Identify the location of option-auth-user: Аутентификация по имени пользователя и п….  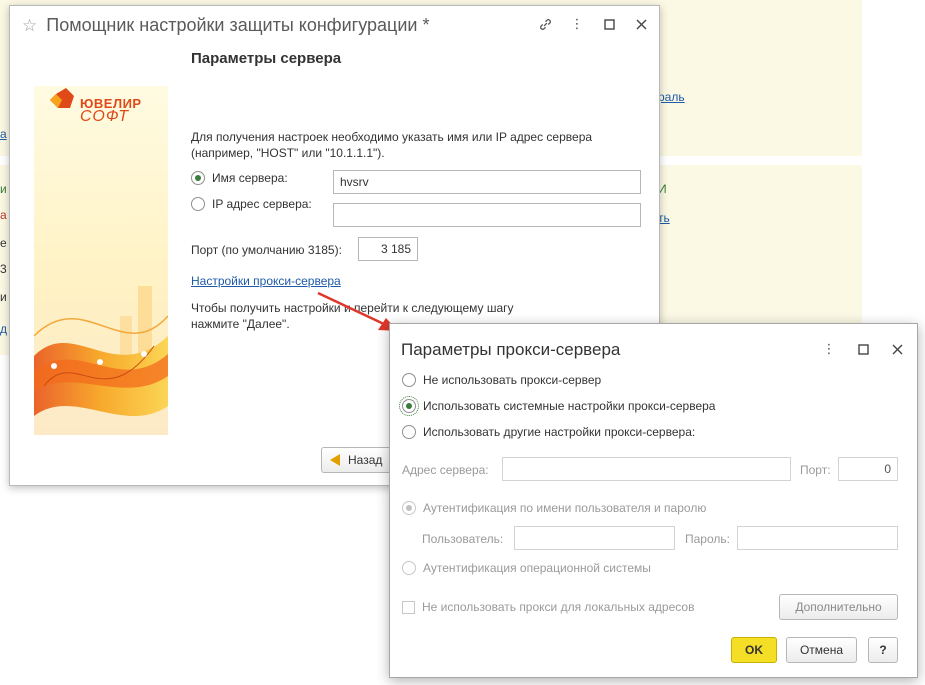
(554, 508).